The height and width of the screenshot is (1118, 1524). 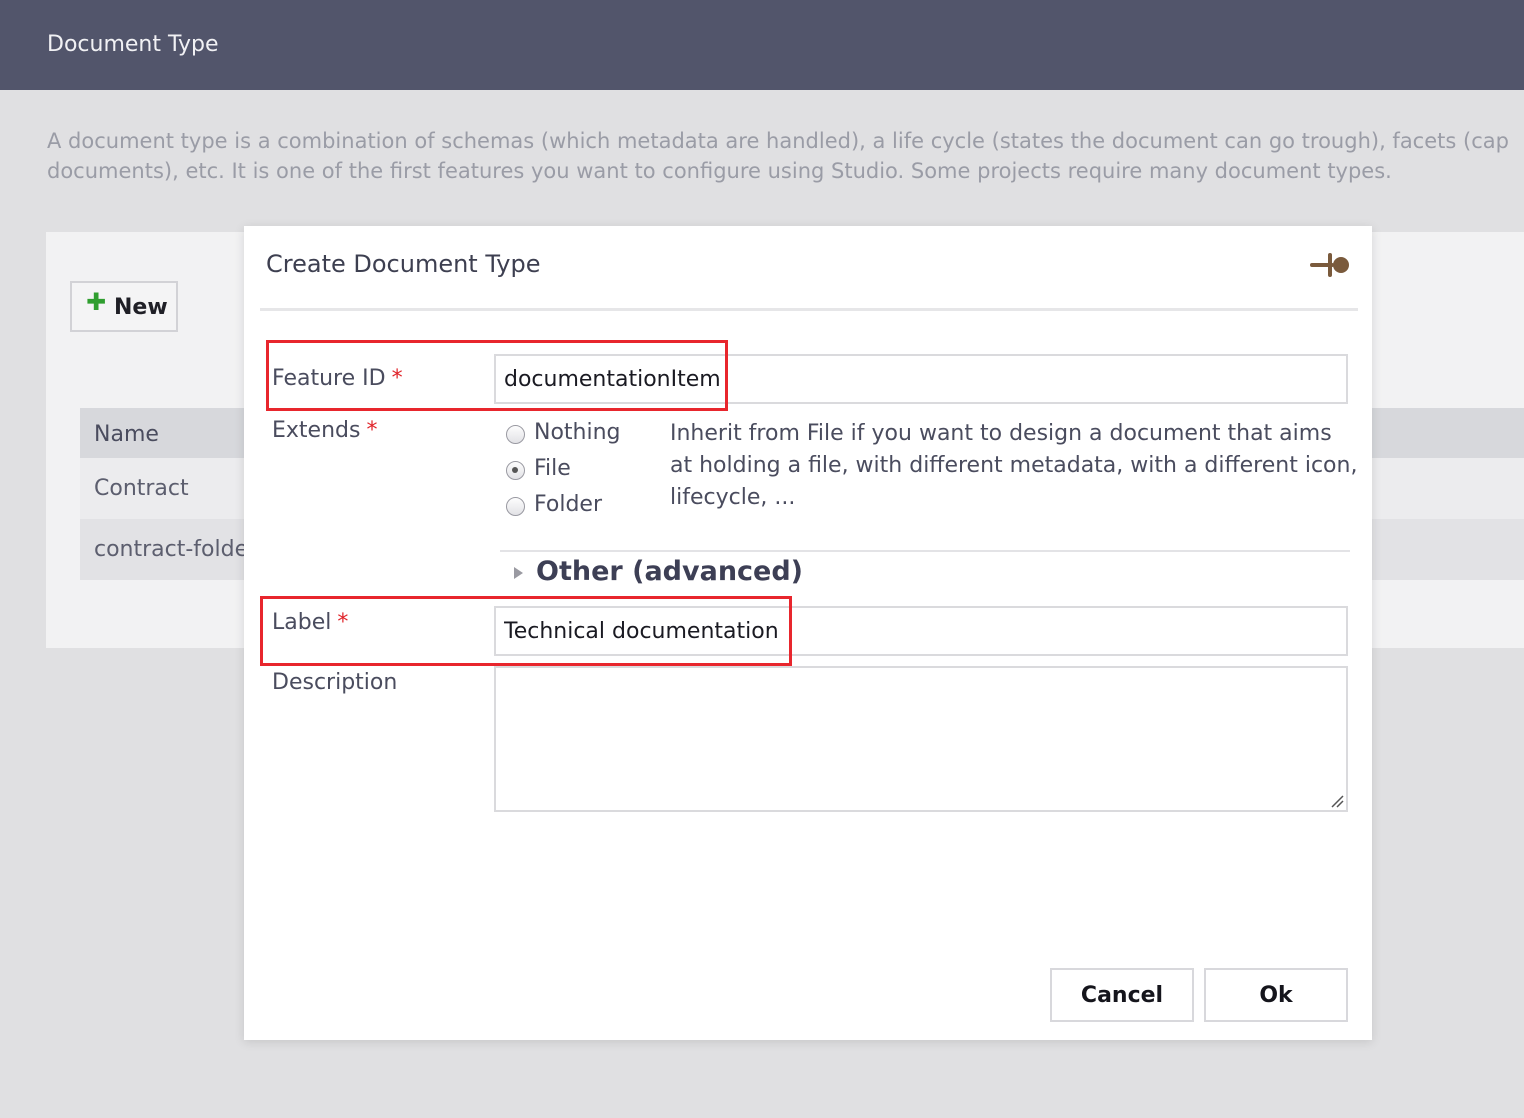 What do you see at coordinates (1337, 801) in the screenshot?
I see `resize-grip-icon` at bounding box center [1337, 801].